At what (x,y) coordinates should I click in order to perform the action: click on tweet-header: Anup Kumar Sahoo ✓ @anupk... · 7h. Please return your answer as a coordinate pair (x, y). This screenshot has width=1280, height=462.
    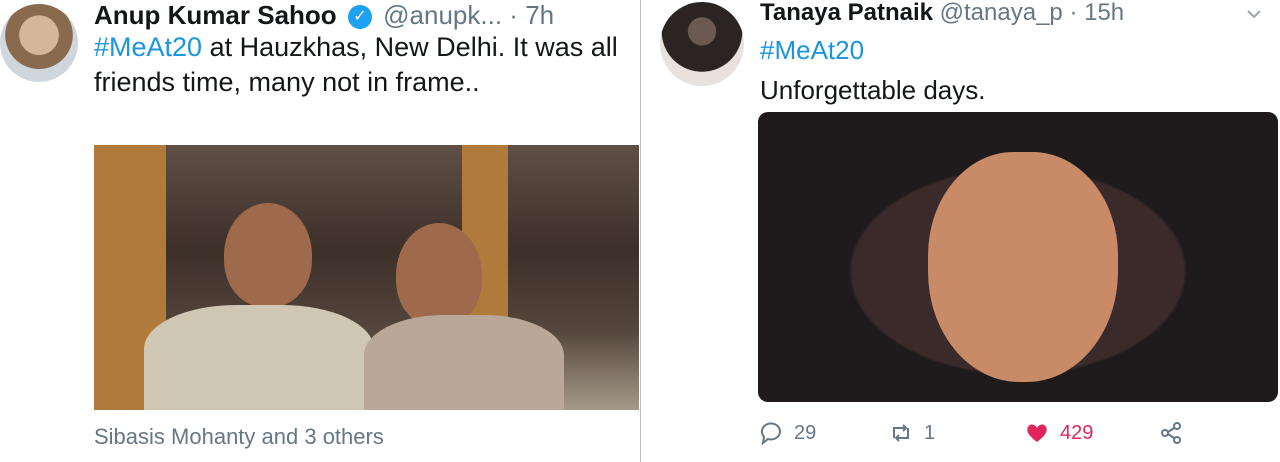
    Looking at the image, I should click on (324, 15).